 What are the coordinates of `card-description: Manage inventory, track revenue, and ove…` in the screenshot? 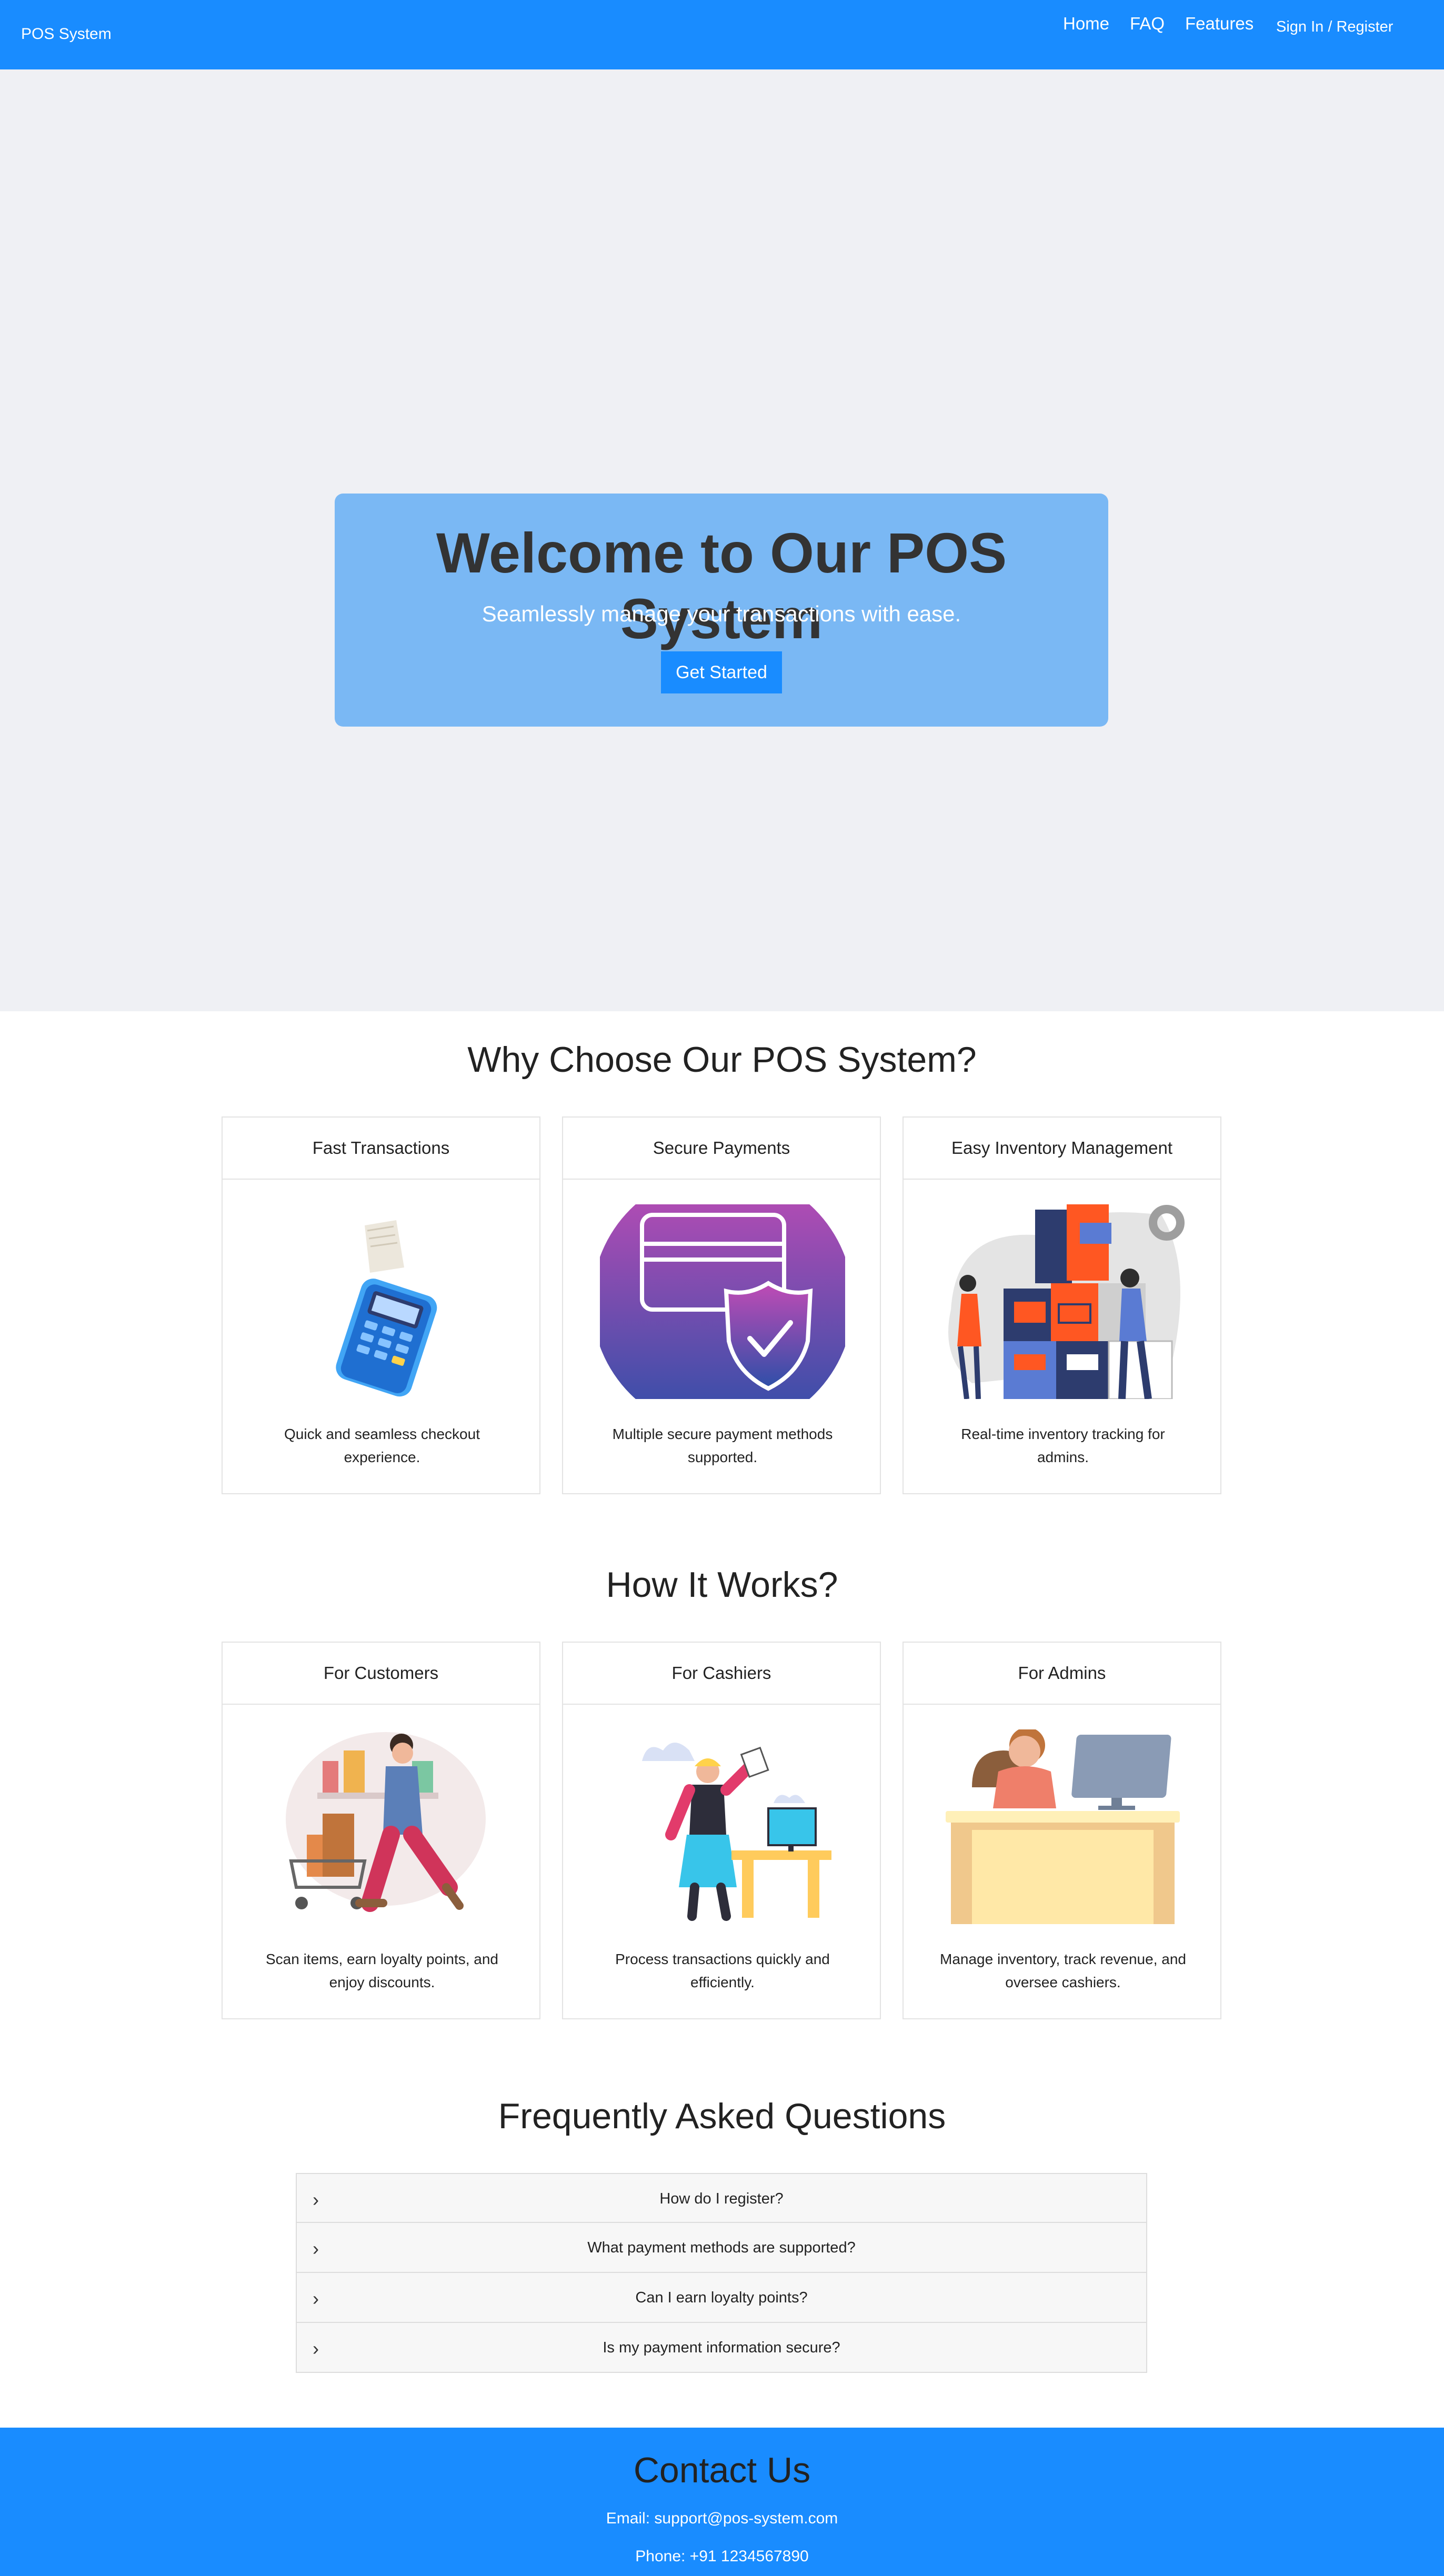 It's located at (1063, 1971).